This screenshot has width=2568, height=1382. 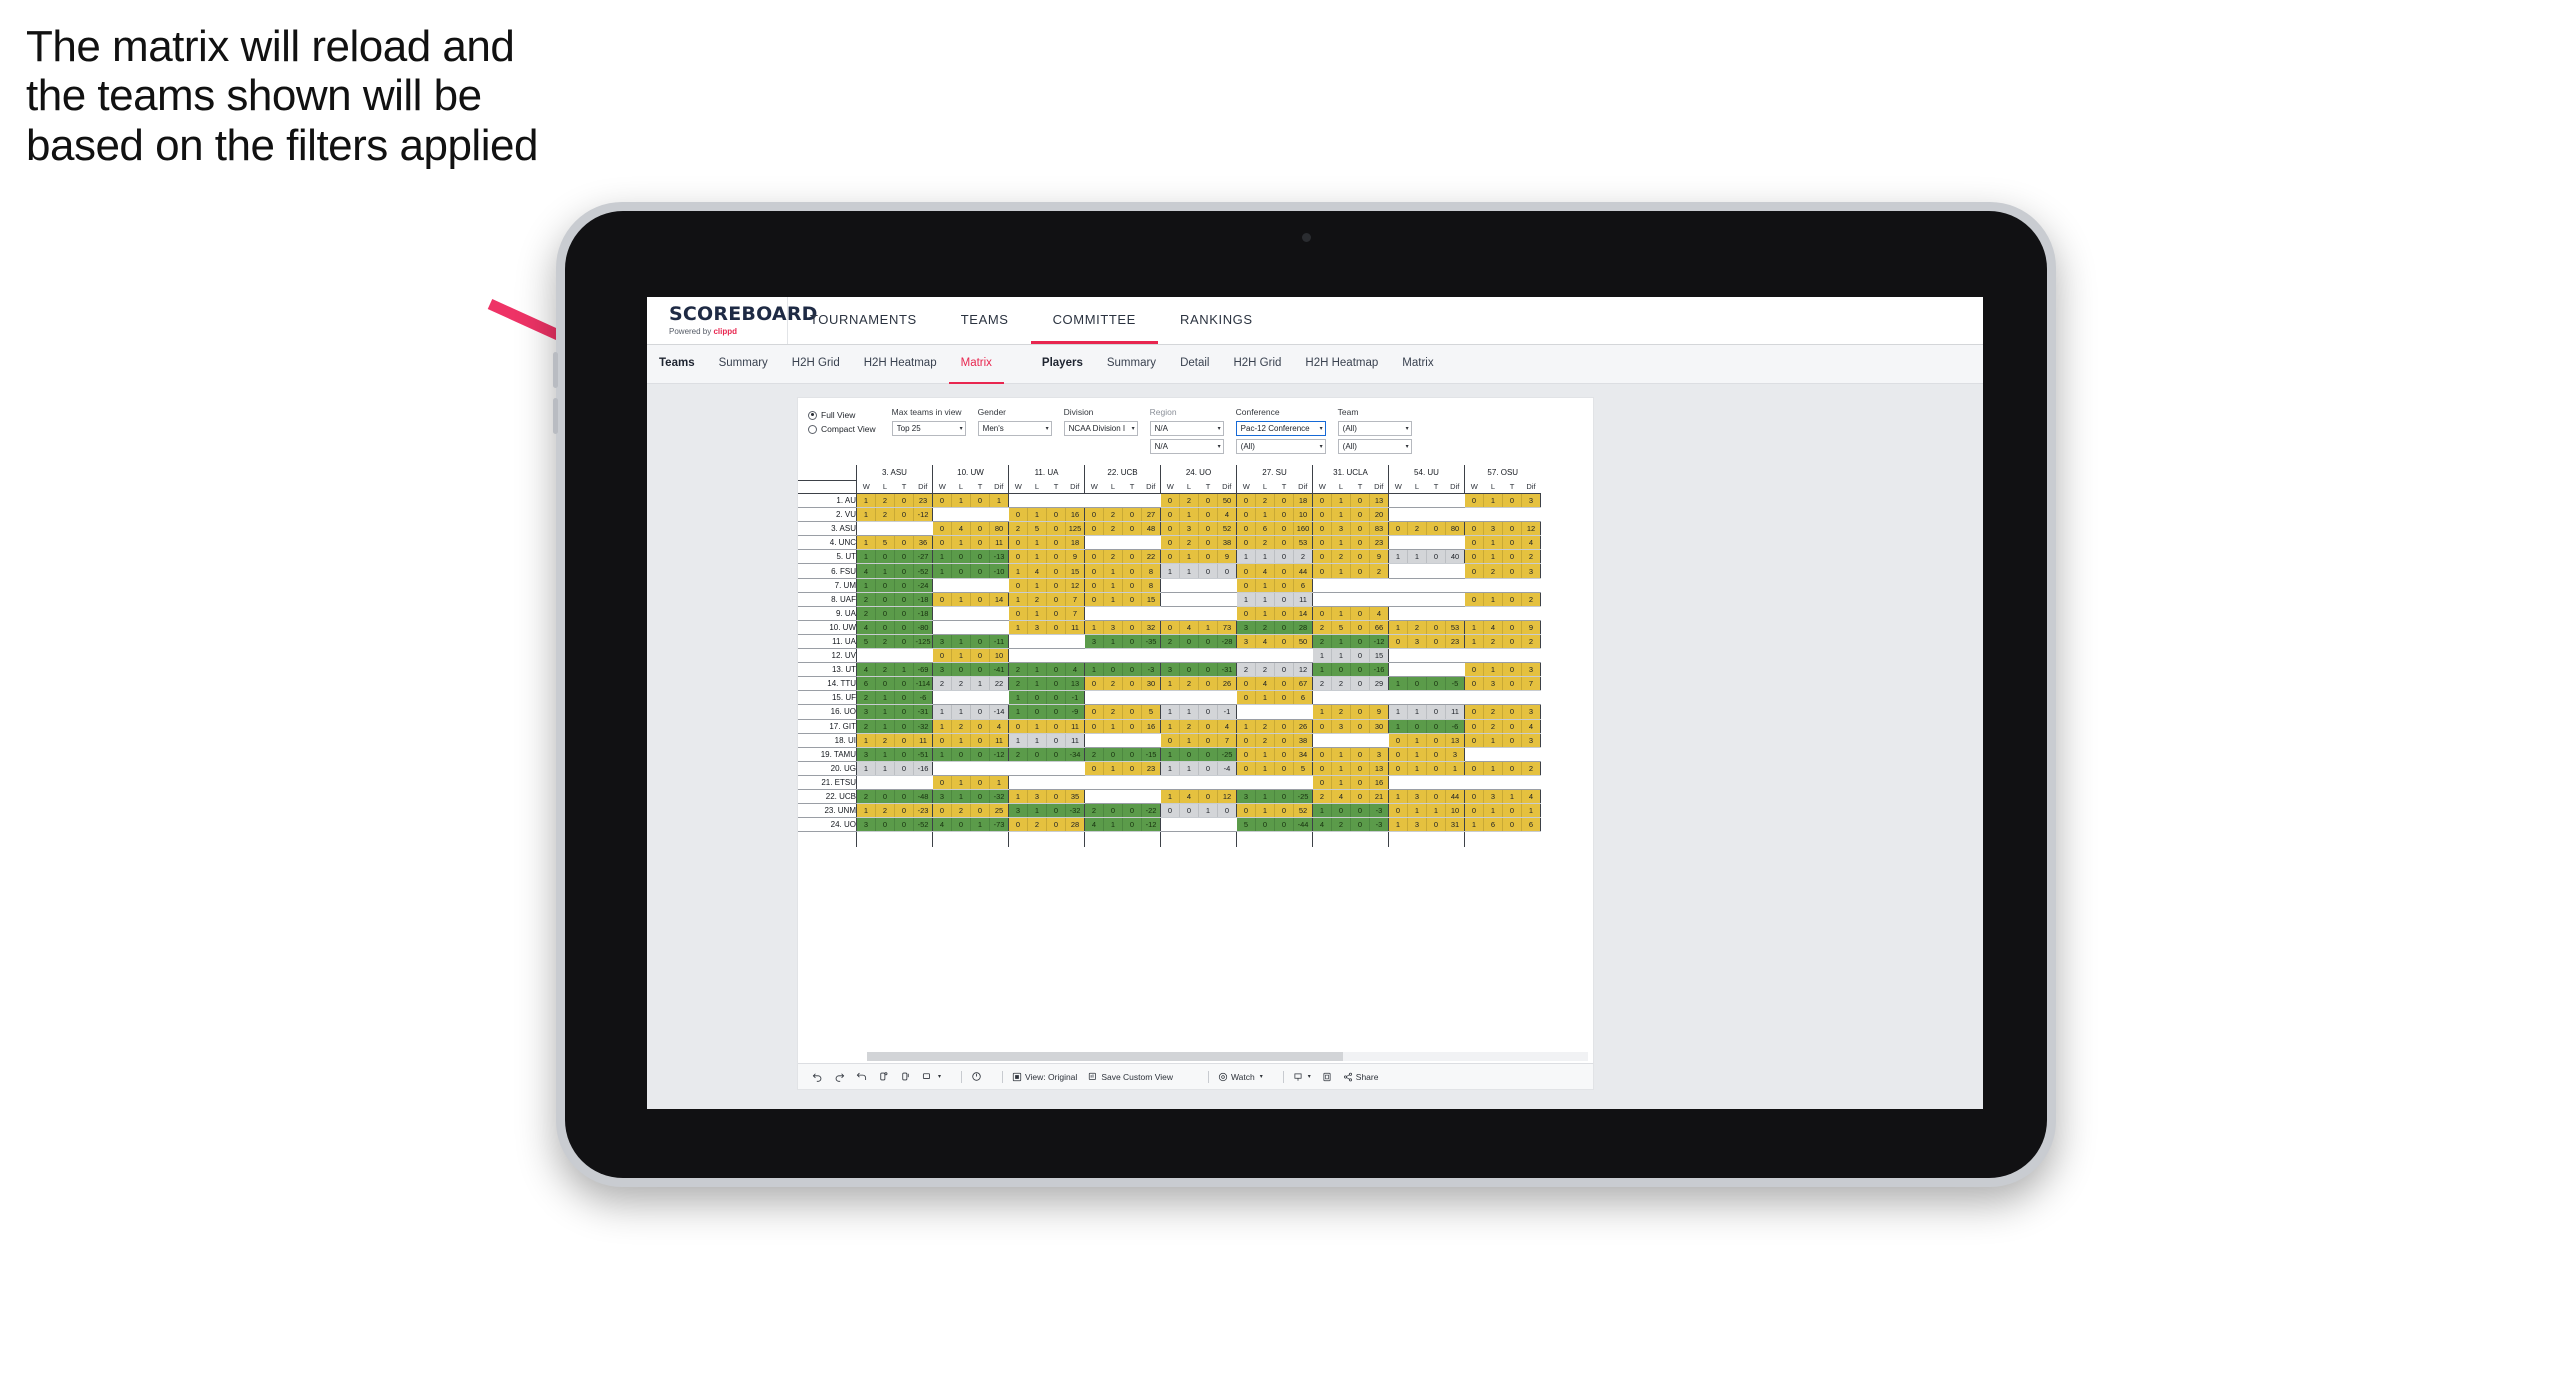 I want to click on matrix-row-label: 4. UNC, so click(x=827, y=543).